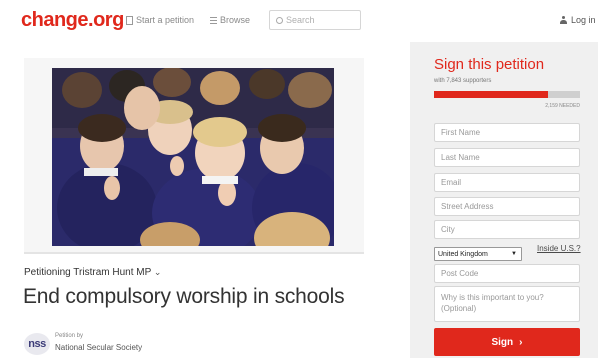 This screenshot has width=598, height=358. Describe the element at coordinates (563, 20) in the screenshot. I see `user-icon` at that location.